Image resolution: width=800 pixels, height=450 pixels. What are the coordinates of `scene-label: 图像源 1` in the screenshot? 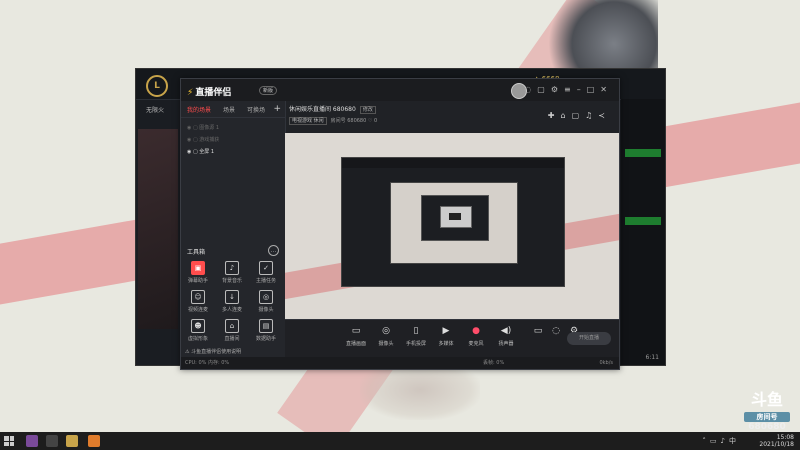 It's located at (209, 128).